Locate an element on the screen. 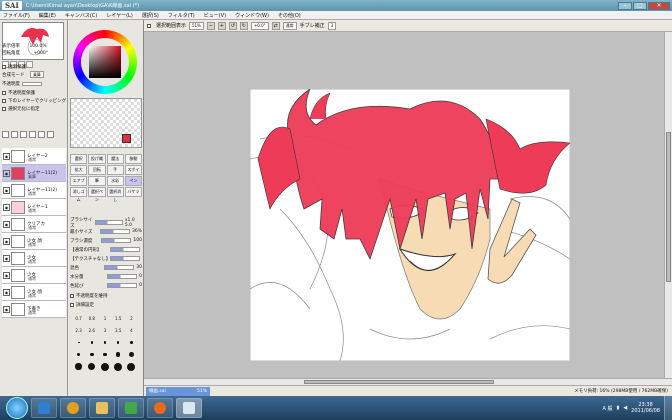 Image resolution: width=672 pixels, height=420 pixels. clear-layer-icon is located at coordinates (41, 134).